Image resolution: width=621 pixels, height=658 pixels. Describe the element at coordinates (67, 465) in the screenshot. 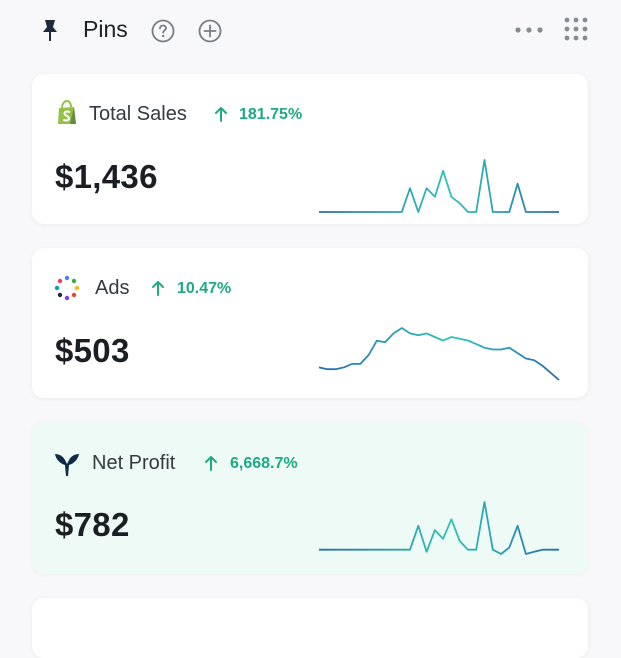

I see `triple-whale-icon` at that location.